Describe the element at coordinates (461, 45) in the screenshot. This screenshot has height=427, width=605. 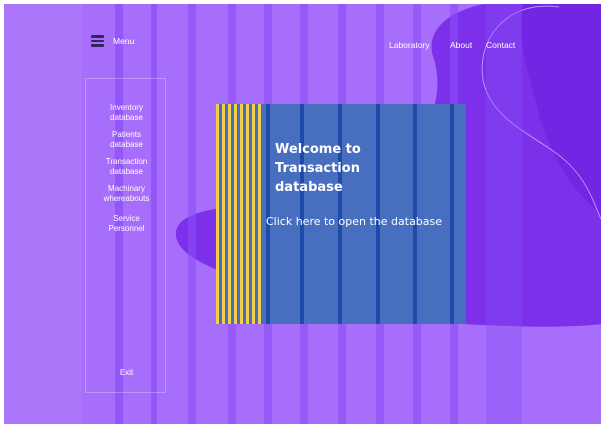
I see `nav-link-about: About` at that location.